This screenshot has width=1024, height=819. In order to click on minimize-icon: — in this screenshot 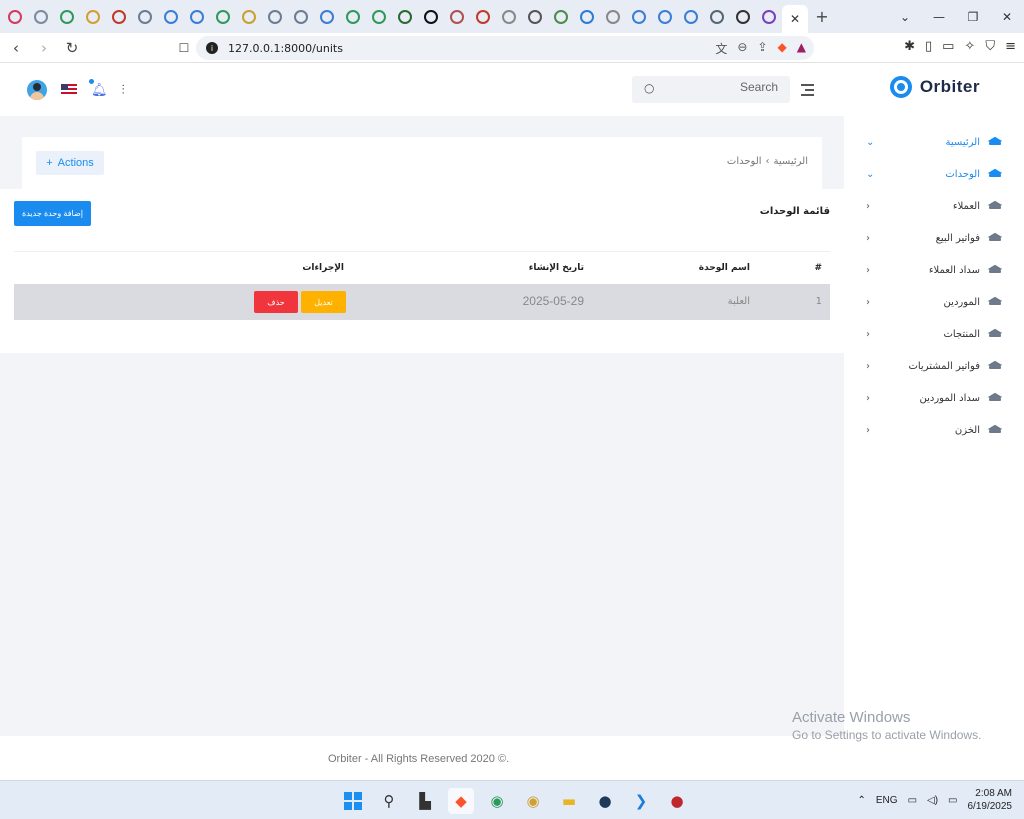, I will do `click(939, 16)`.